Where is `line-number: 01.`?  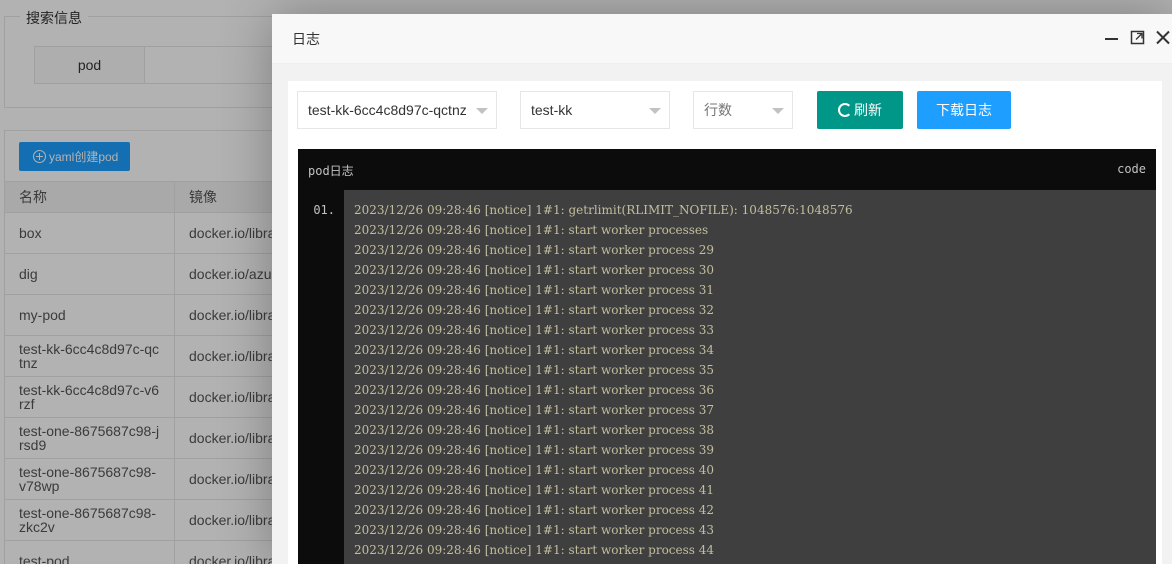 line-number: 01. is located at coordinates (324, 210).